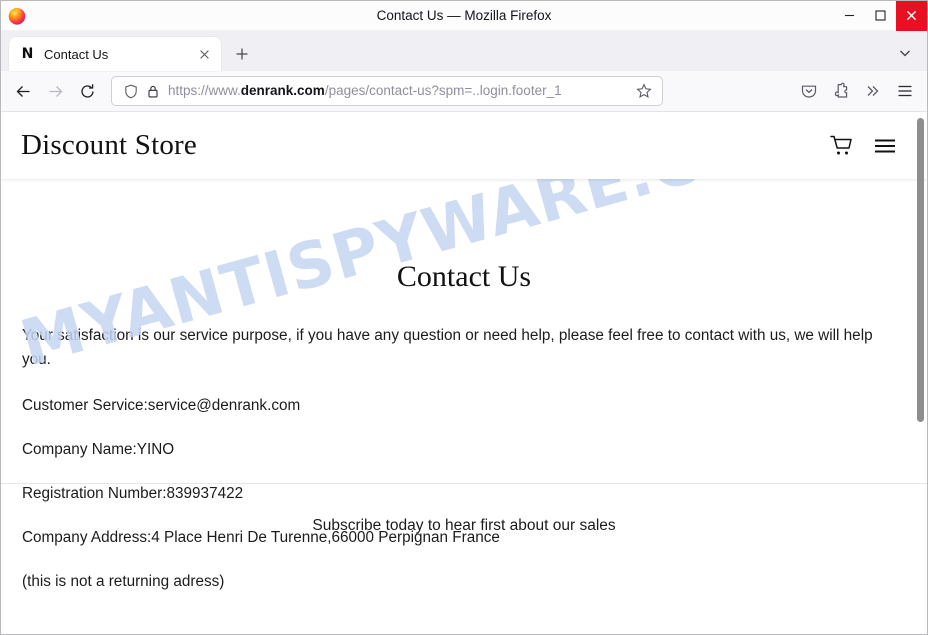 The image size is (928, 635). I want to click on tab-contact-us: N Contact Us, so click(115, 54).